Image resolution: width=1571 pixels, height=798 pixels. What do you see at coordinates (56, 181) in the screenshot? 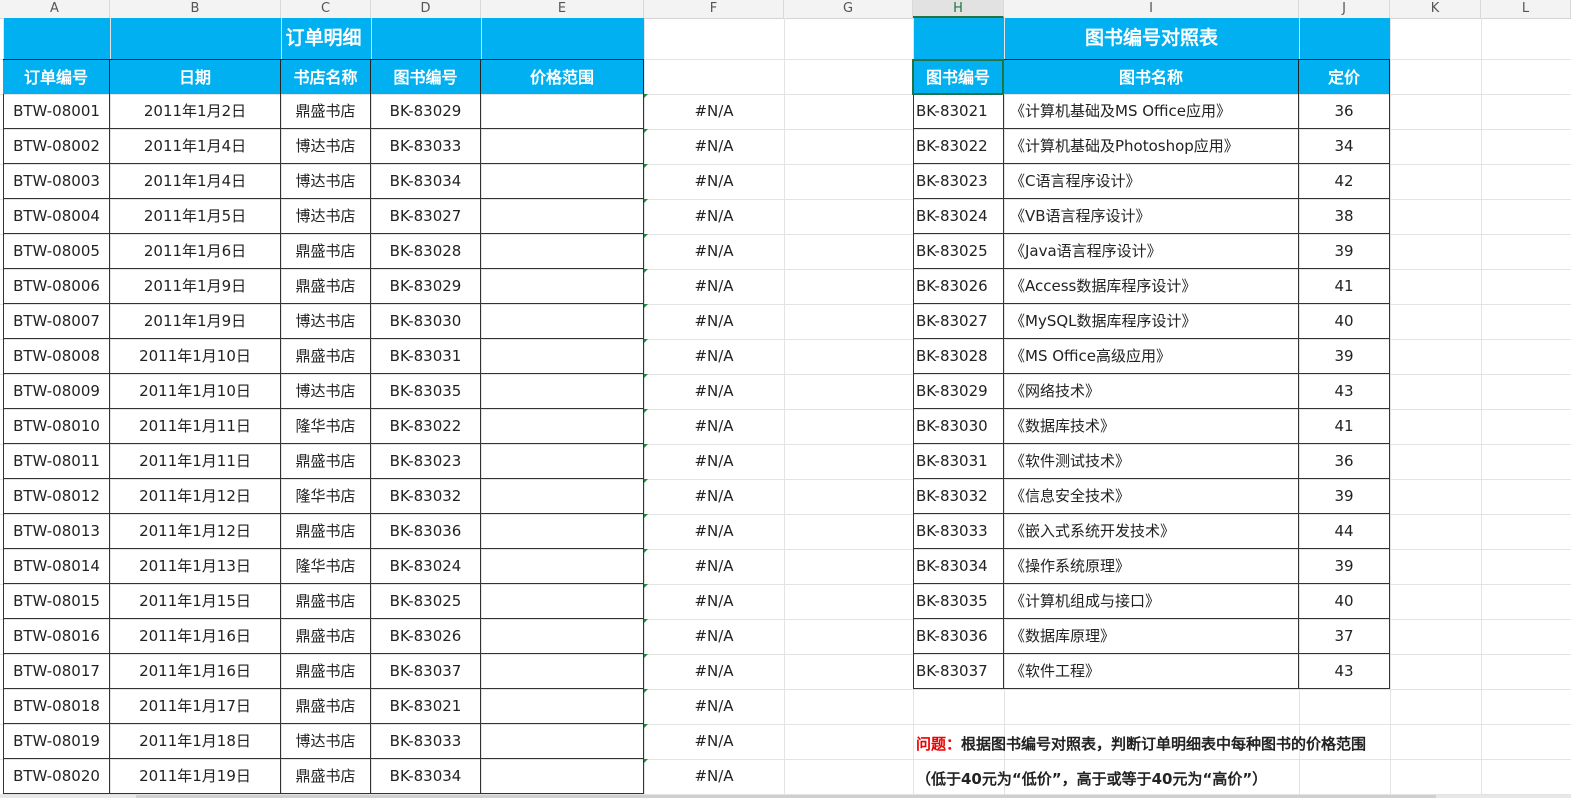
I see `order-cell: BTW-08003` at bounding box center [56, 181].